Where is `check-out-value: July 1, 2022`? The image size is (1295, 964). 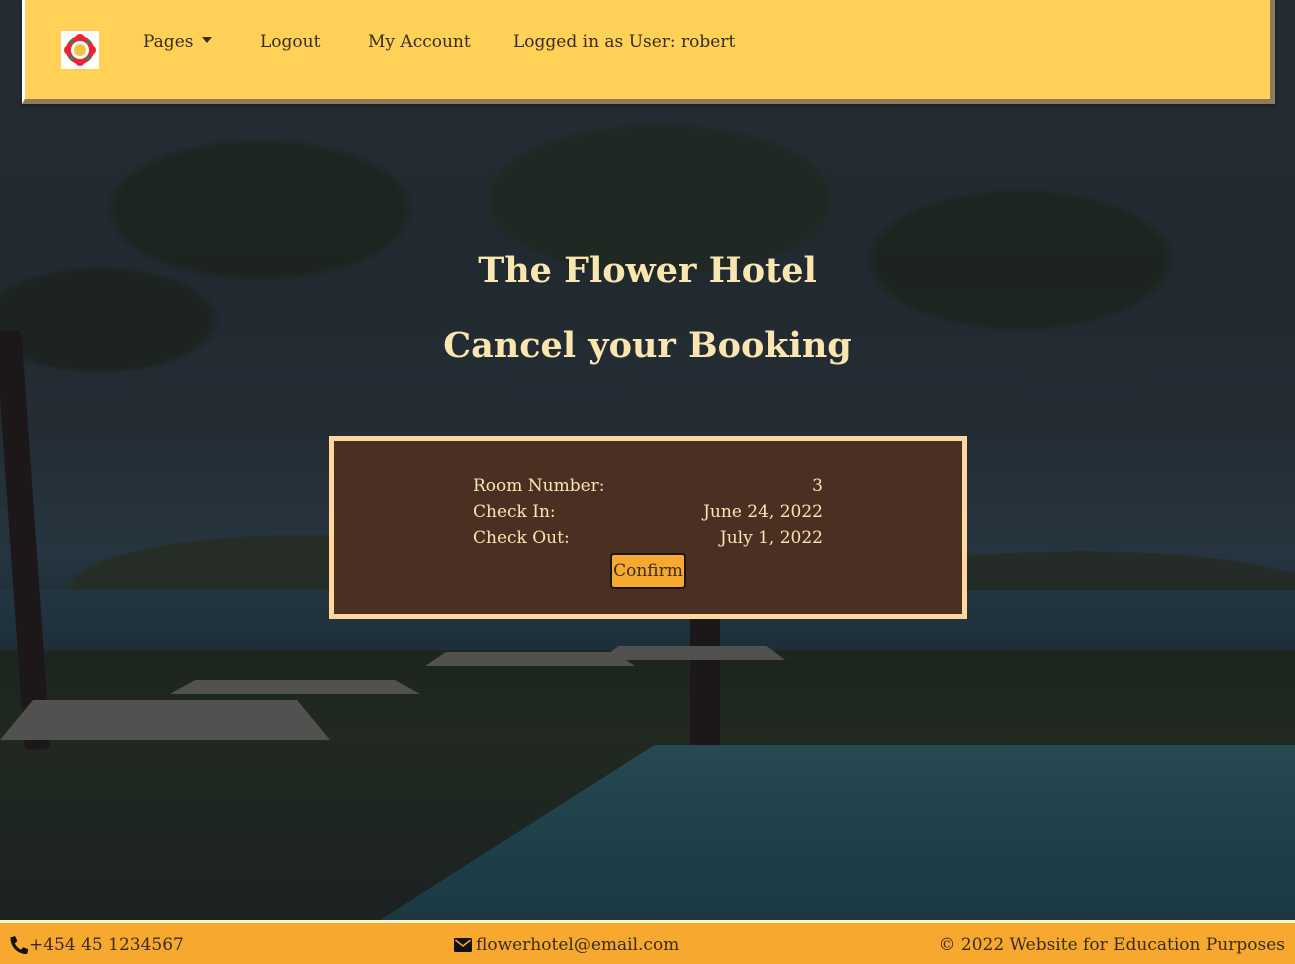 check-out-value: July 1, 2022 is located at coordinates (771, 538).